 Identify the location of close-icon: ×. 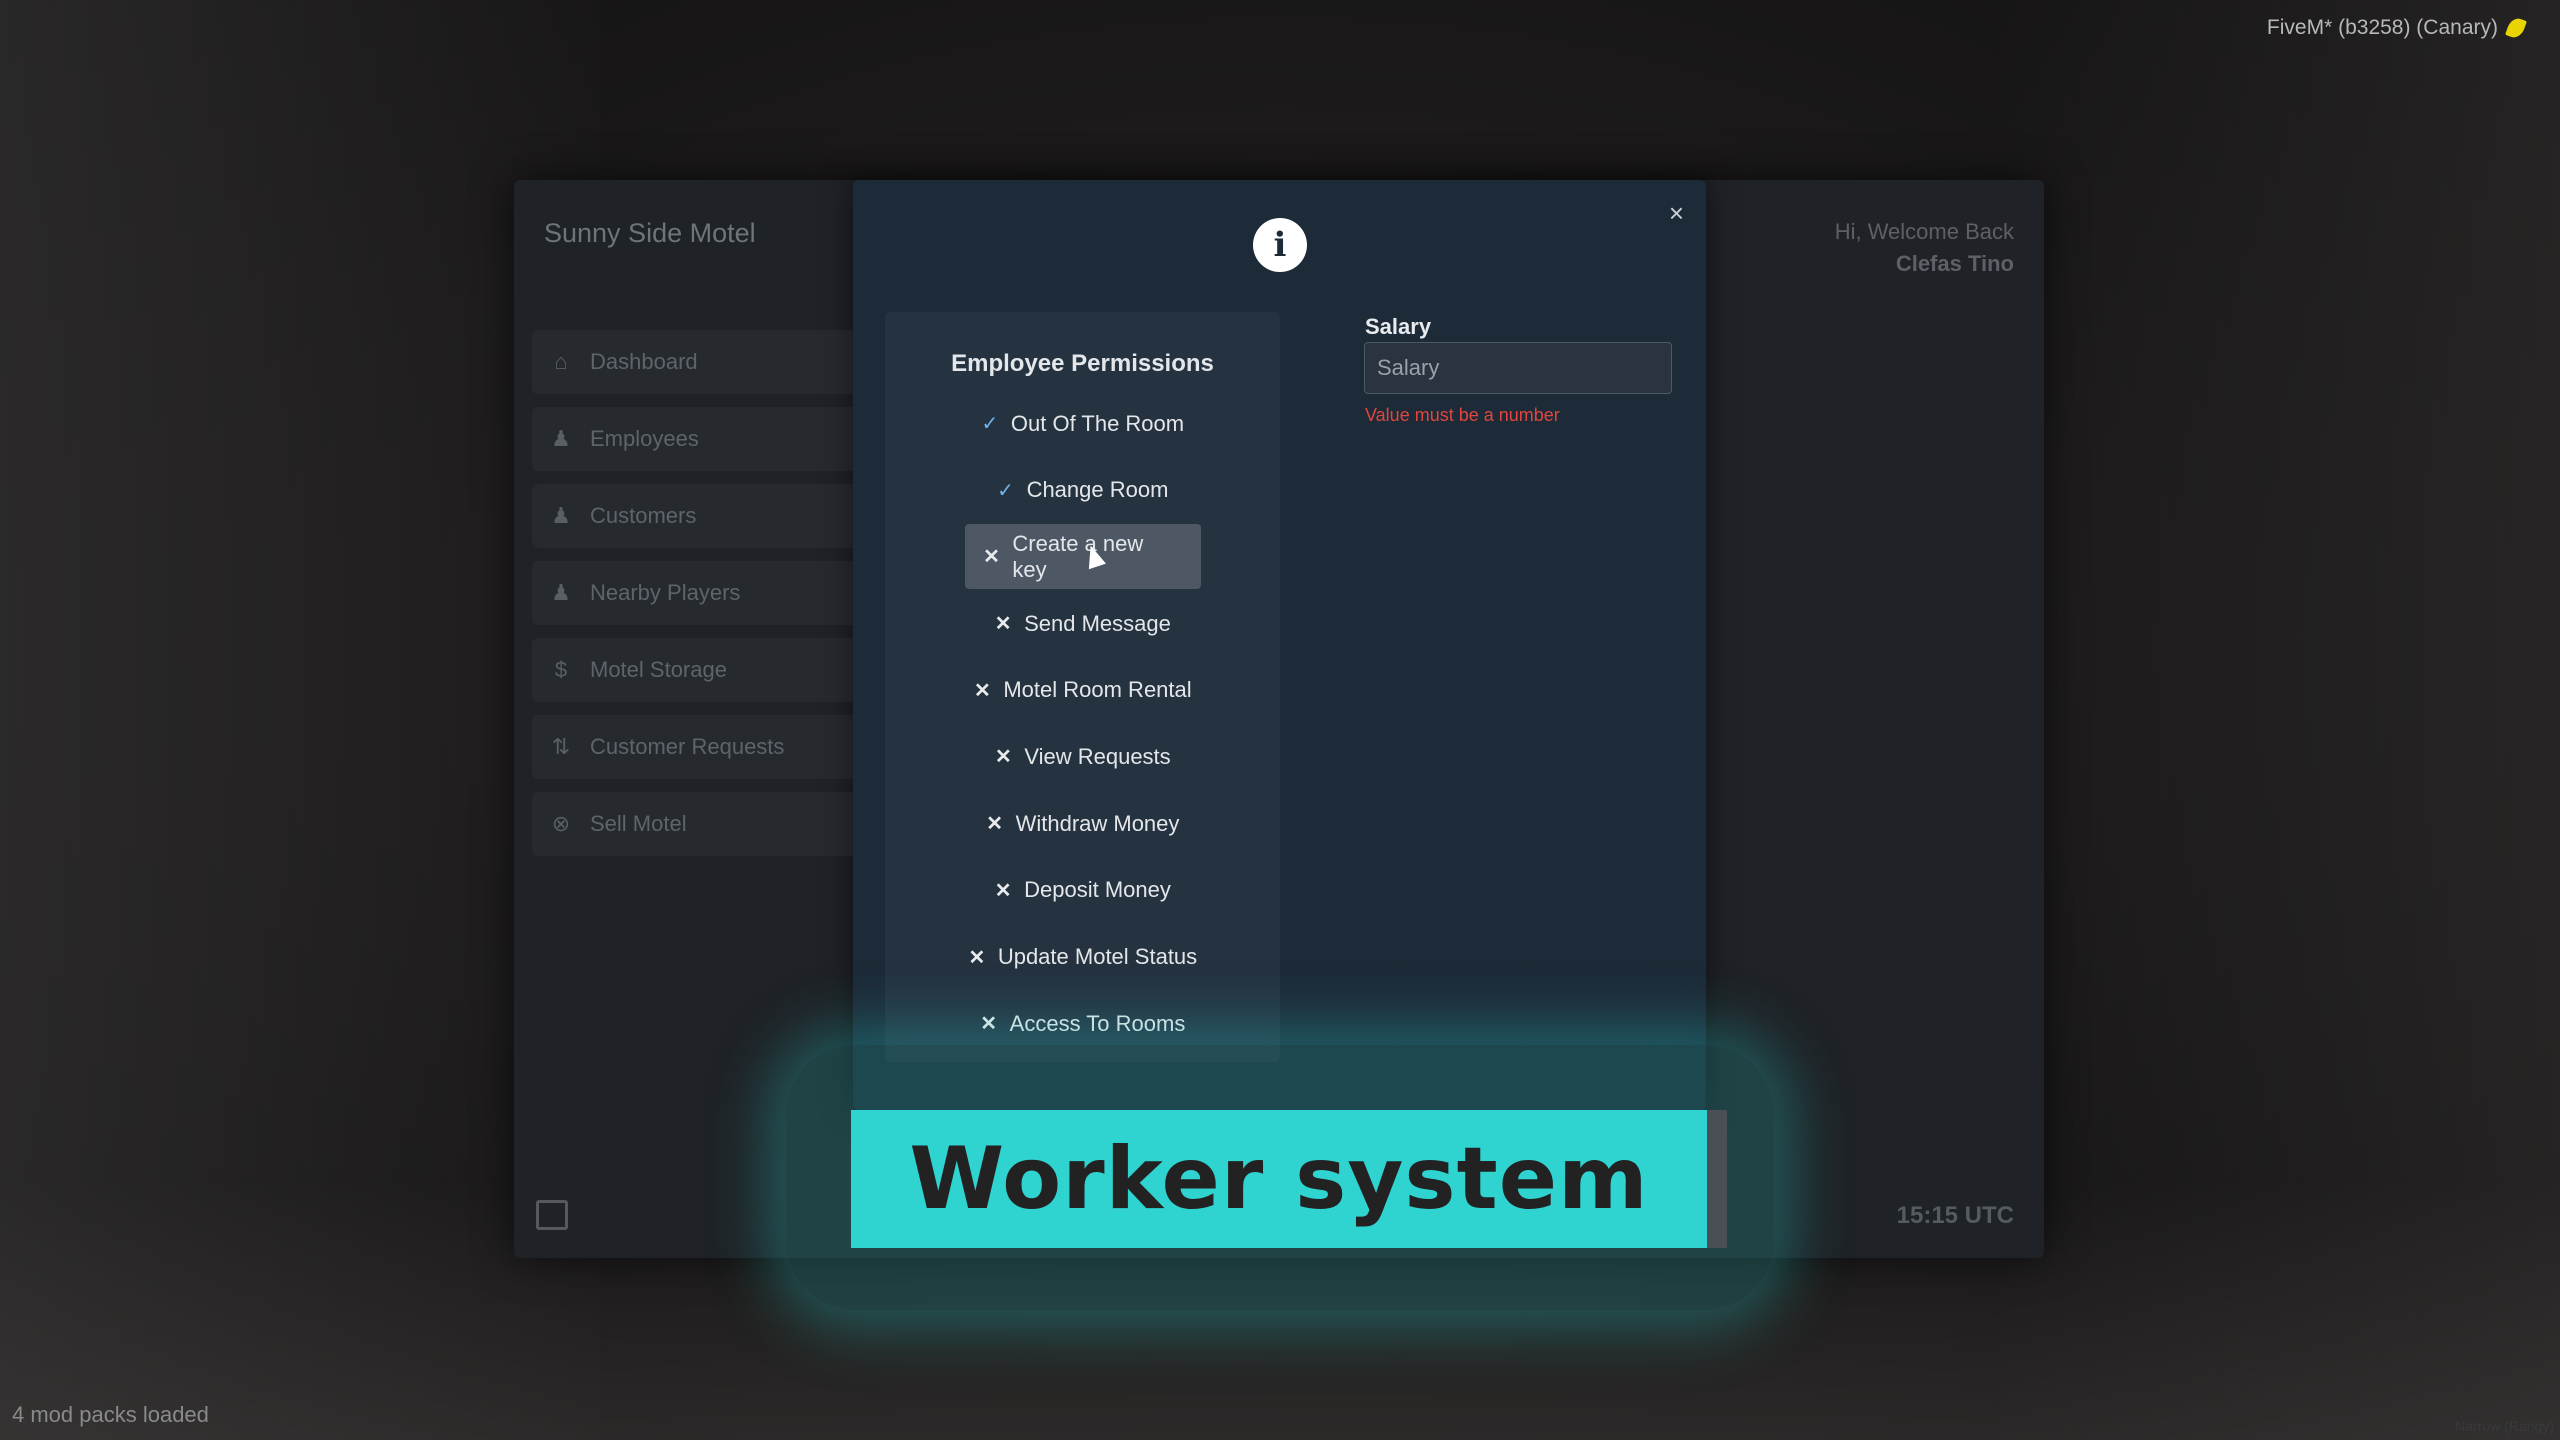
(1676, 213).